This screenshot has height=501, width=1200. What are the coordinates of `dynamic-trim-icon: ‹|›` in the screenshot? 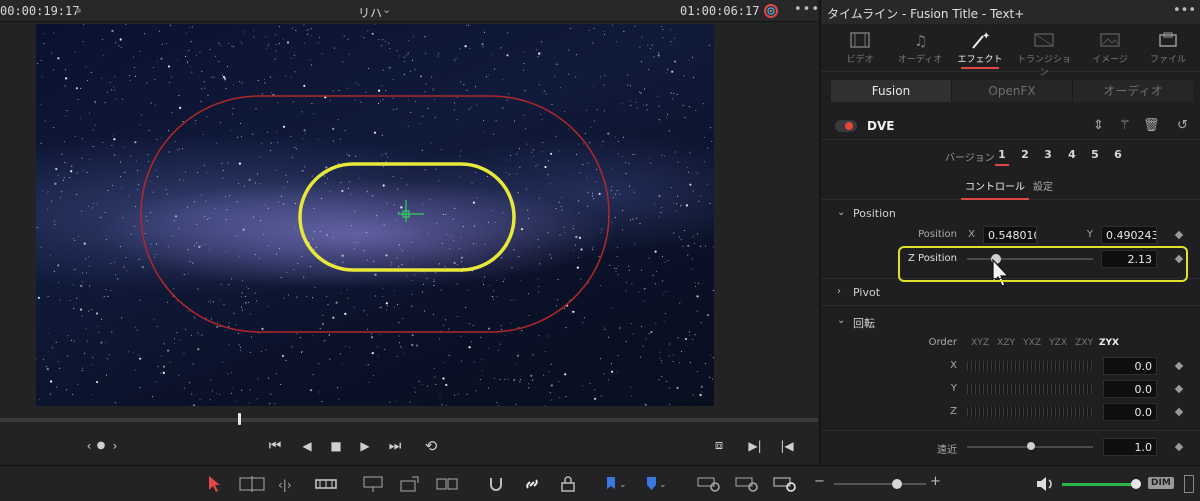 It's located at (290, 484).